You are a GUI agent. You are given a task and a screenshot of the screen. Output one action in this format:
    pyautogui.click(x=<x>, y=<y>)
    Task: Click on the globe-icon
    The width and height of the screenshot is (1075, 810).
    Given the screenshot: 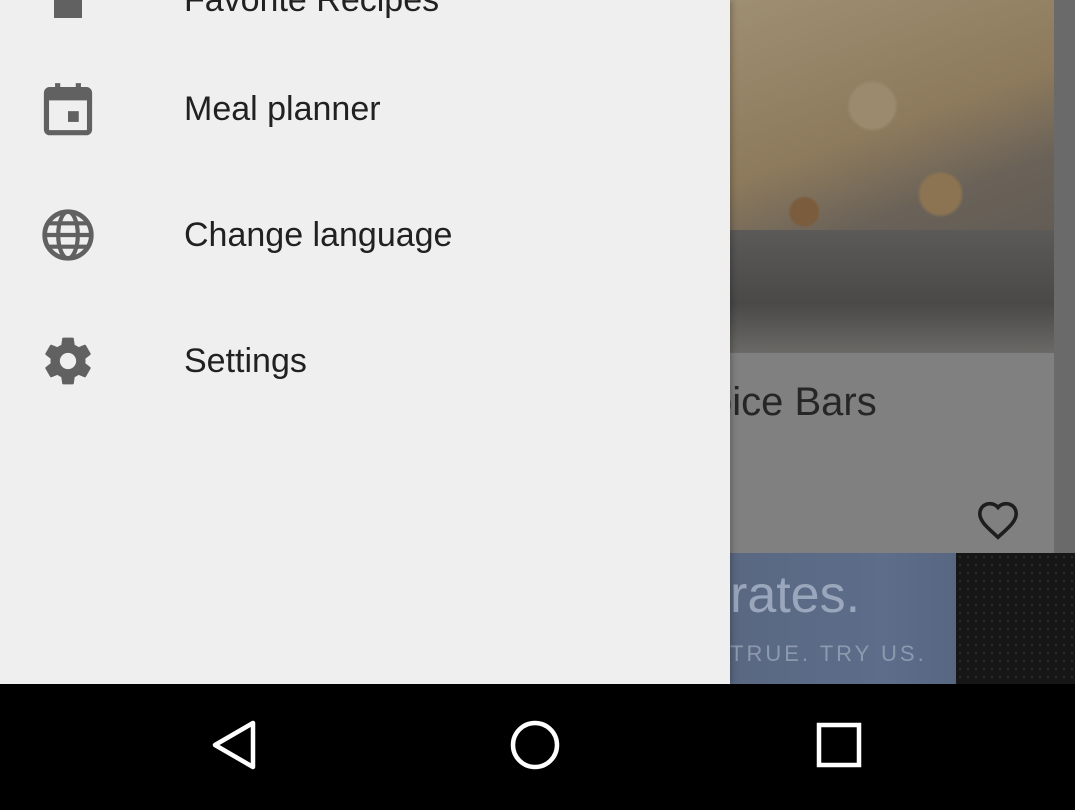 What is the action you would take?
    pyautogui.click(x=68, y=235)
    